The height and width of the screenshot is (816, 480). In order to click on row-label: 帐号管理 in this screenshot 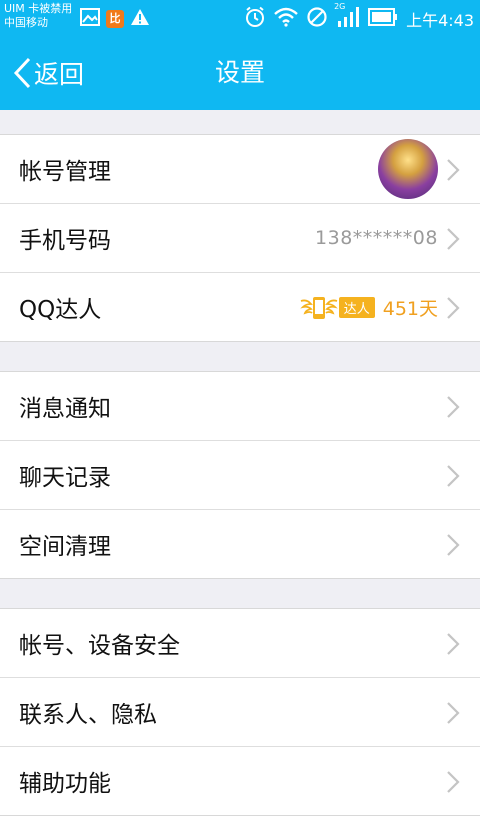, I will do `click(65, 172)`.